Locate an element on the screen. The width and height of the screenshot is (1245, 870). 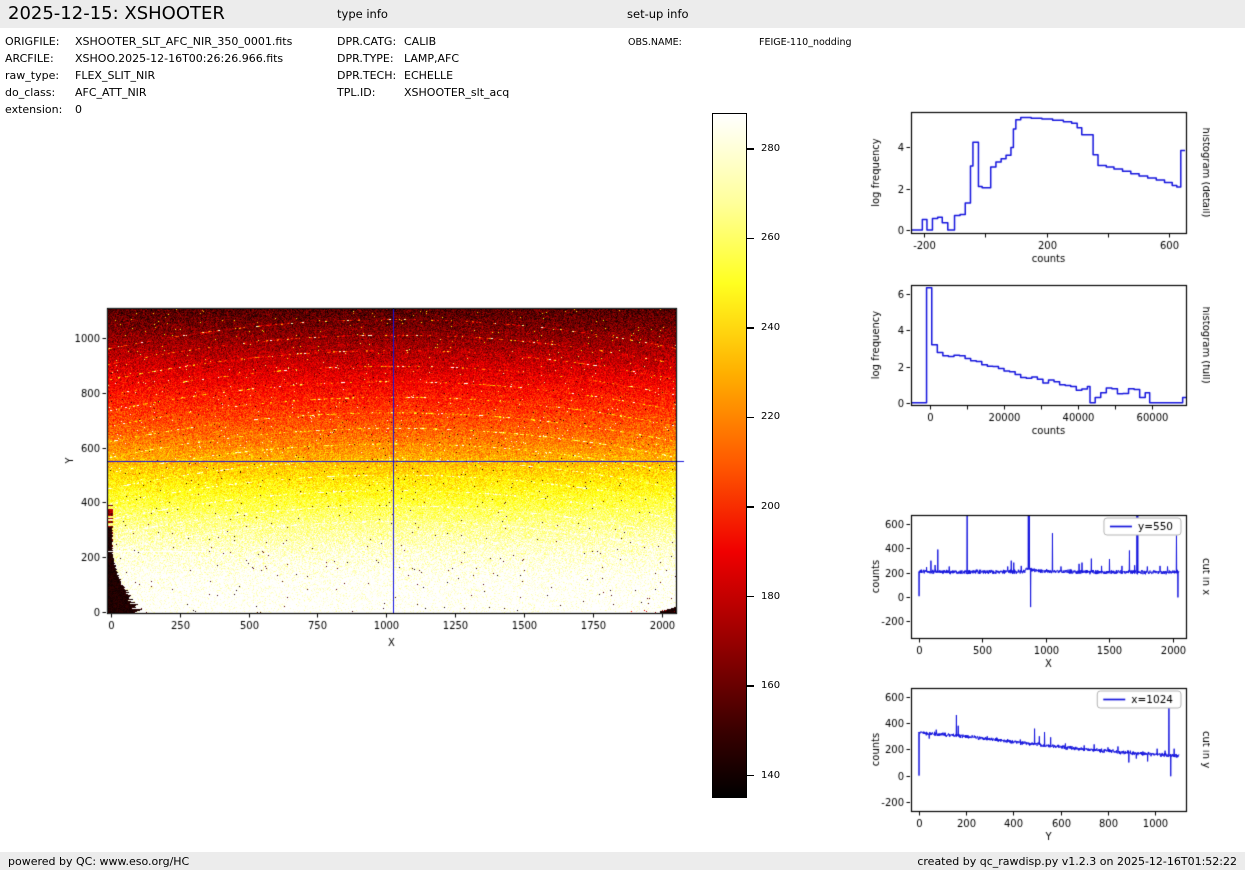
colorbar: 280 260 240 220 200 180 160 140 is located at coordinates (746, 455).